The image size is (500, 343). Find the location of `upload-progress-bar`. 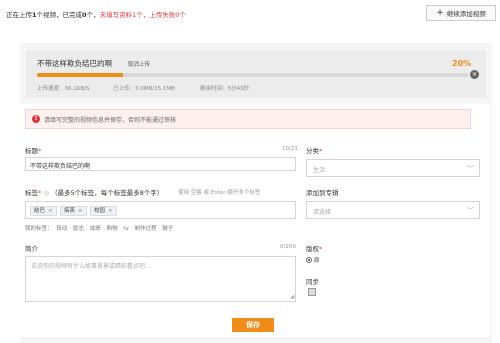

upload-progress-bar is located at coordinates (252, 75).